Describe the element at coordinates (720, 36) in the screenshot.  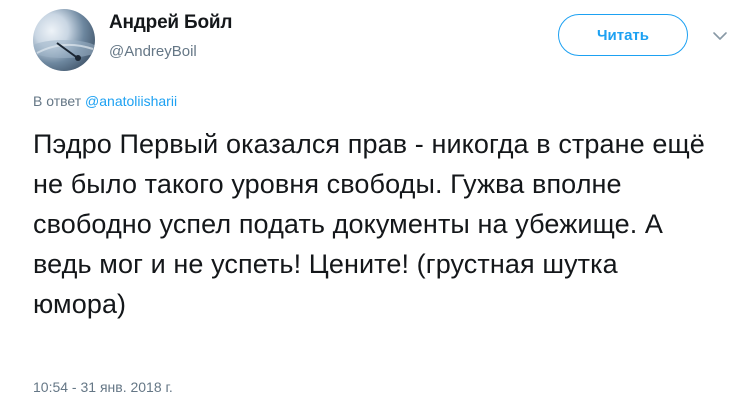
I see `chevron-down-icon` at that location.